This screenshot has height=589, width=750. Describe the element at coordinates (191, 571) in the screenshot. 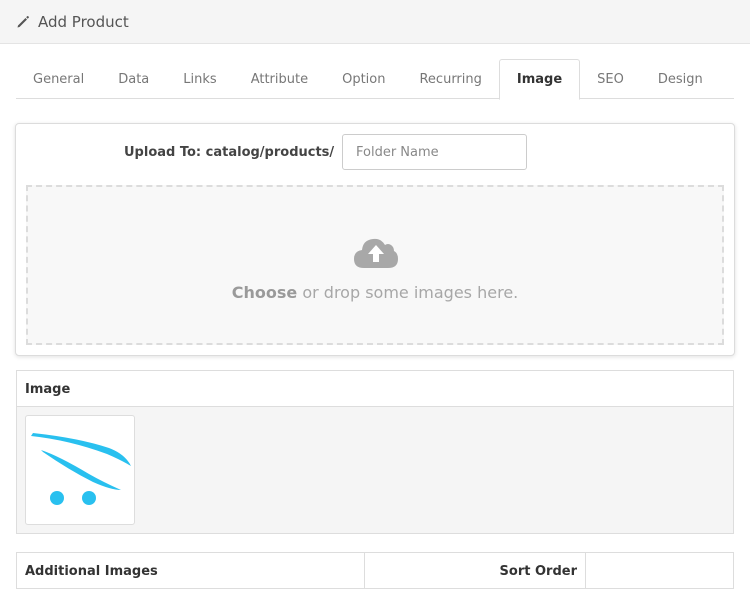

I see `additional-images-header: Additional Images` at that location.